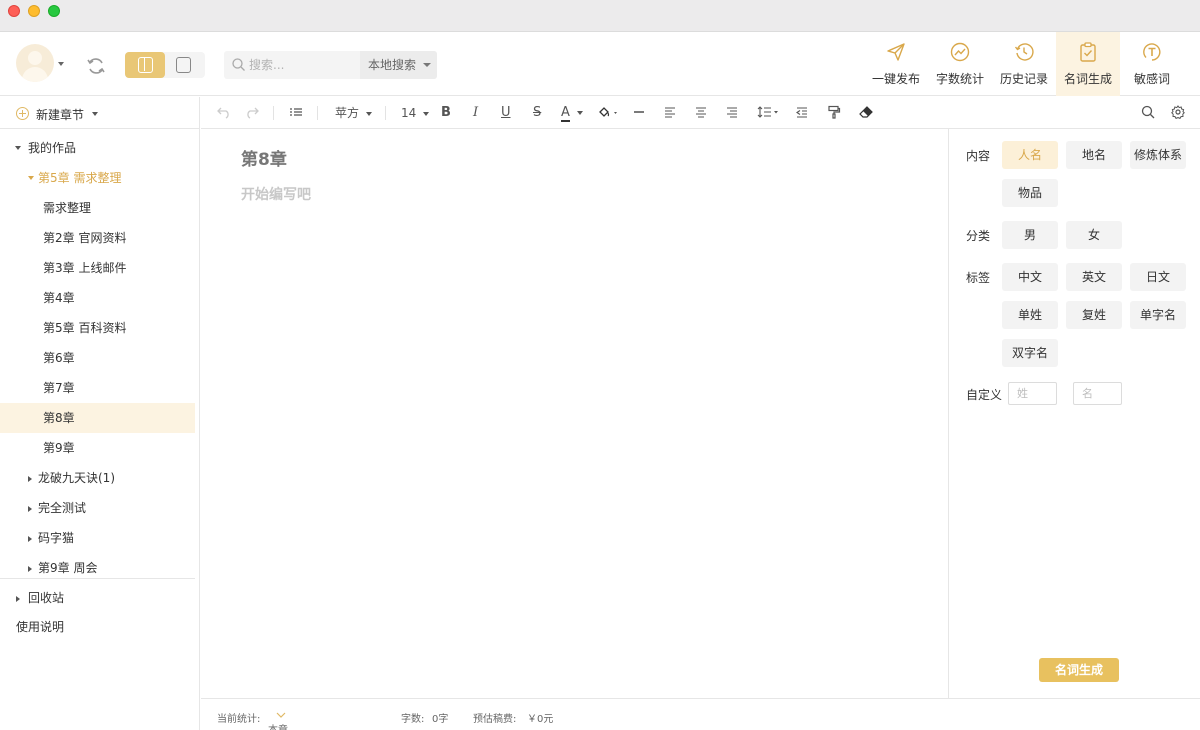 The width and height of the screenshot is (1200, 730). Describe the element at coordinates (1158, 155) in the screenshot. I see `content-option-cultivation: 修炼体系` at that location.